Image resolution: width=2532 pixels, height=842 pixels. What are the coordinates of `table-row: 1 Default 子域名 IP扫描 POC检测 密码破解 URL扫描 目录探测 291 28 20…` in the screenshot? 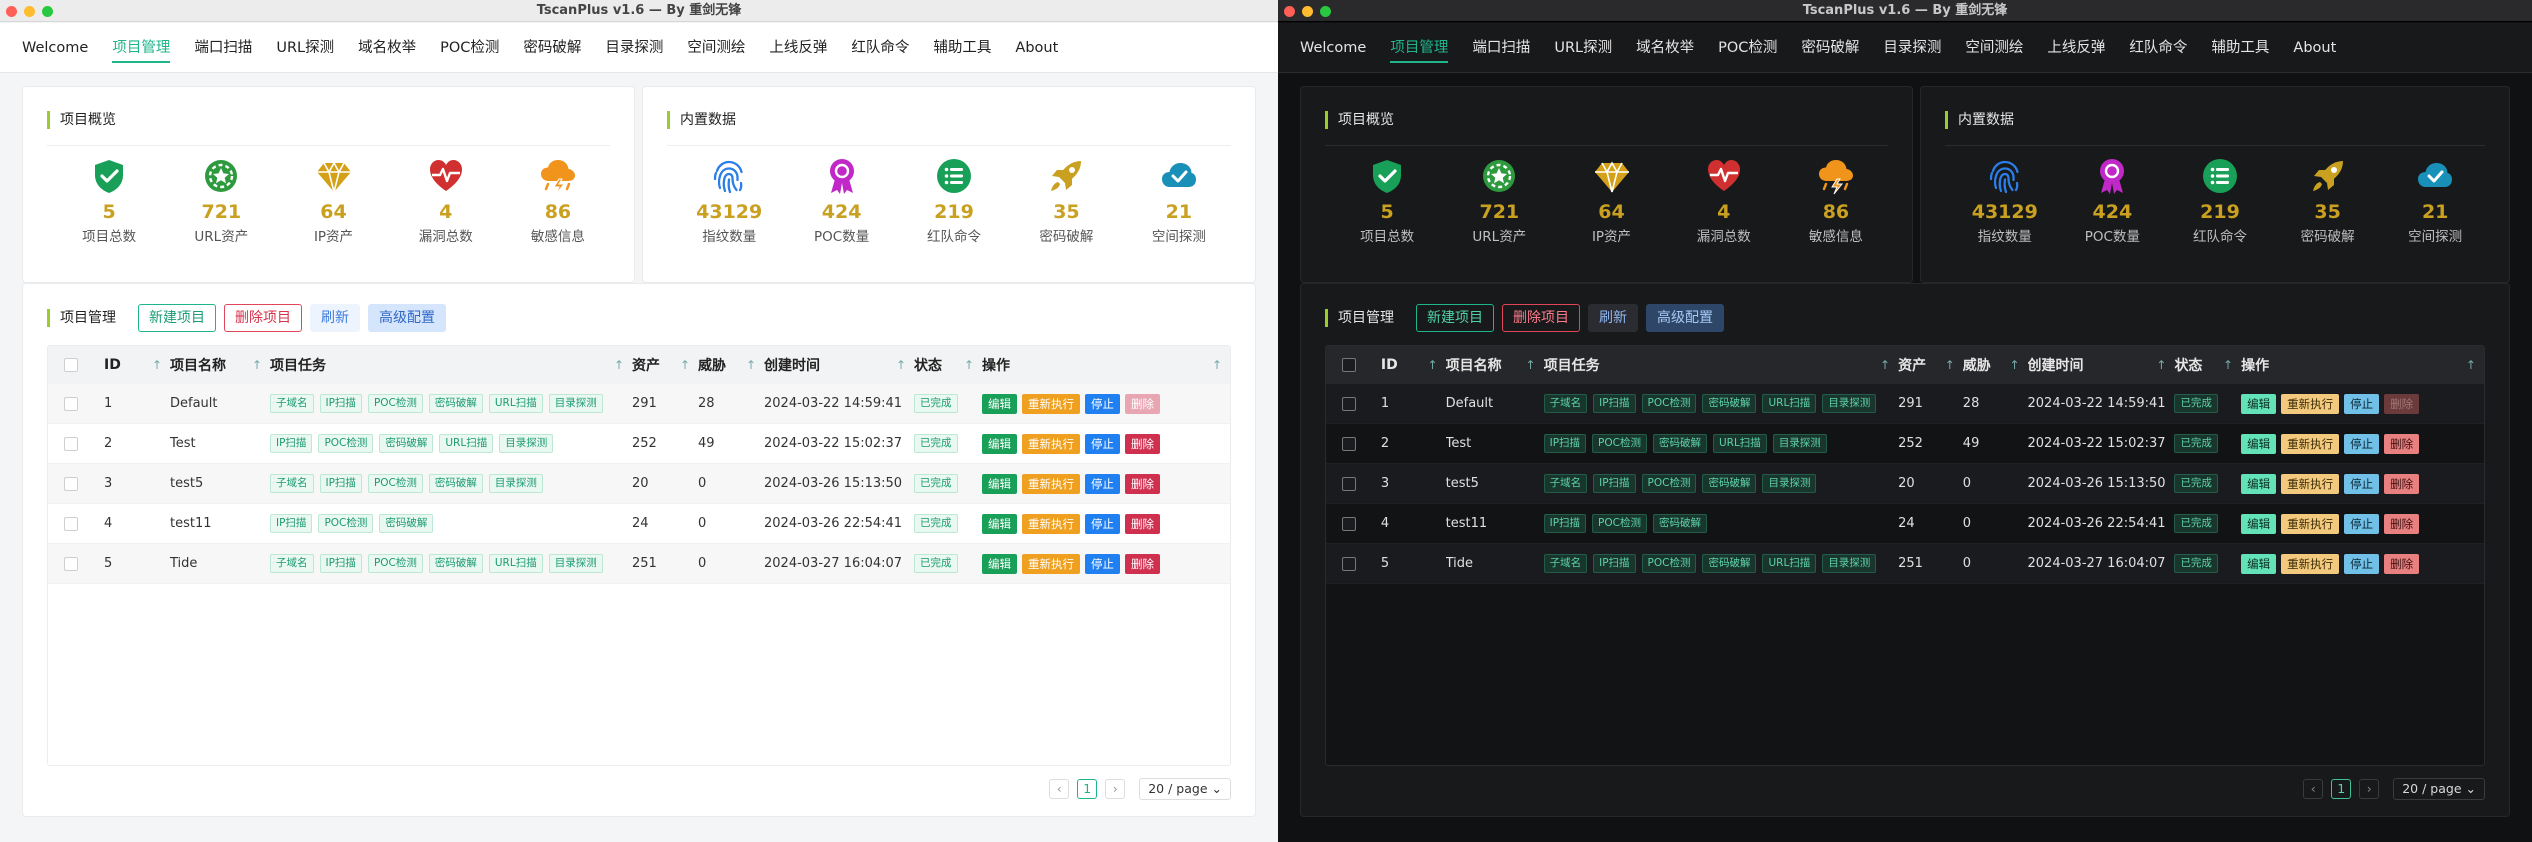 It's located at (639, 404).